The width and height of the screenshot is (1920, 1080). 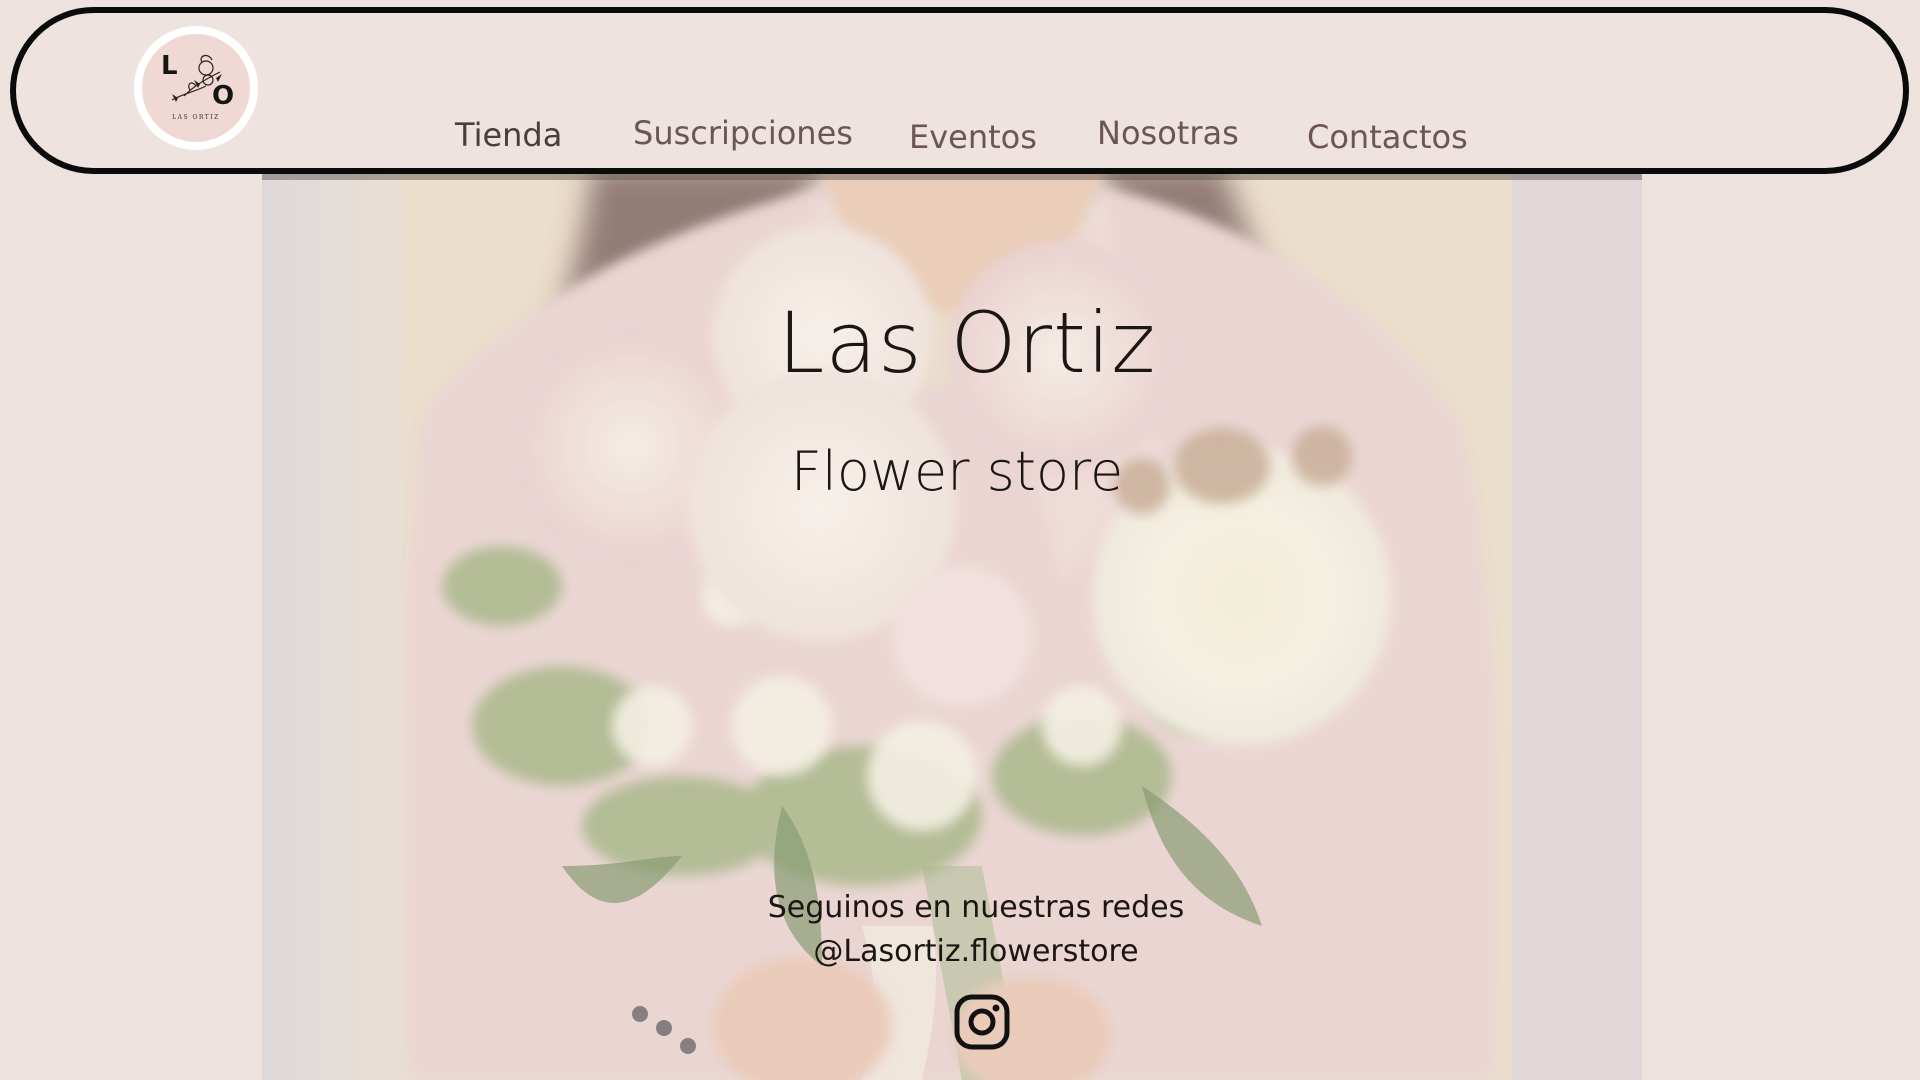 What do you see at coordinates (973, 137) in the screenshot?
I see `nav-eventos: Eventos` at bounding box center [973, 137].